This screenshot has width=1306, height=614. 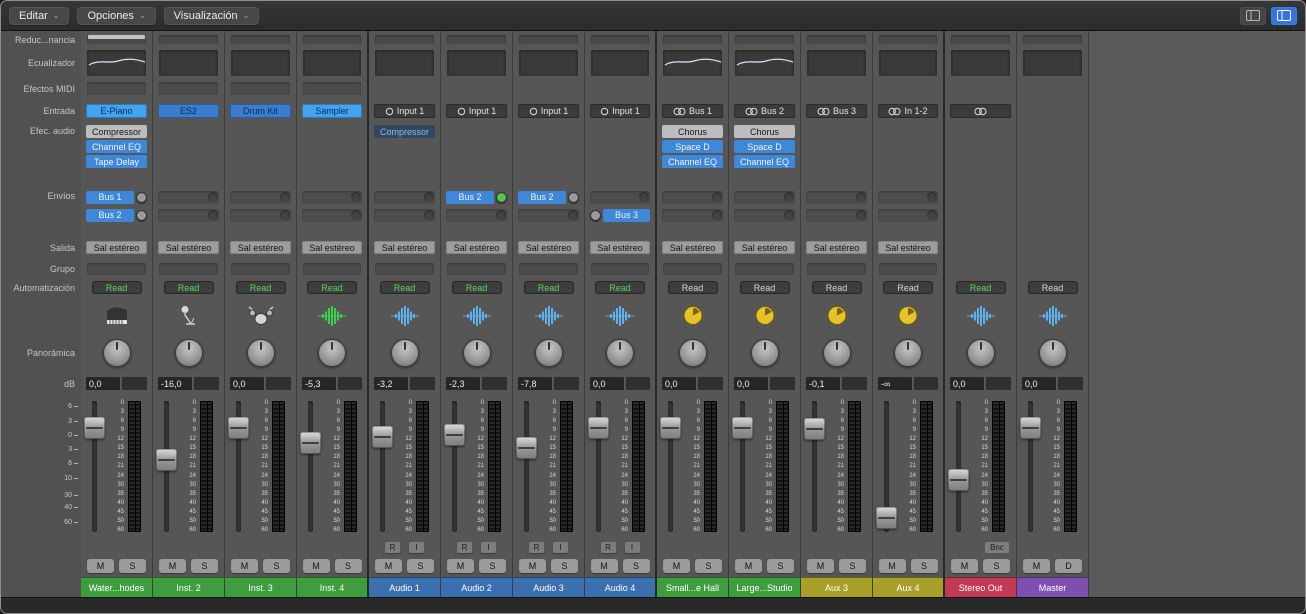 What do you see at coordinates (116, 111) in the screenshot?
I see `input-slot: E-Piano` at bounding box center [116, 111].